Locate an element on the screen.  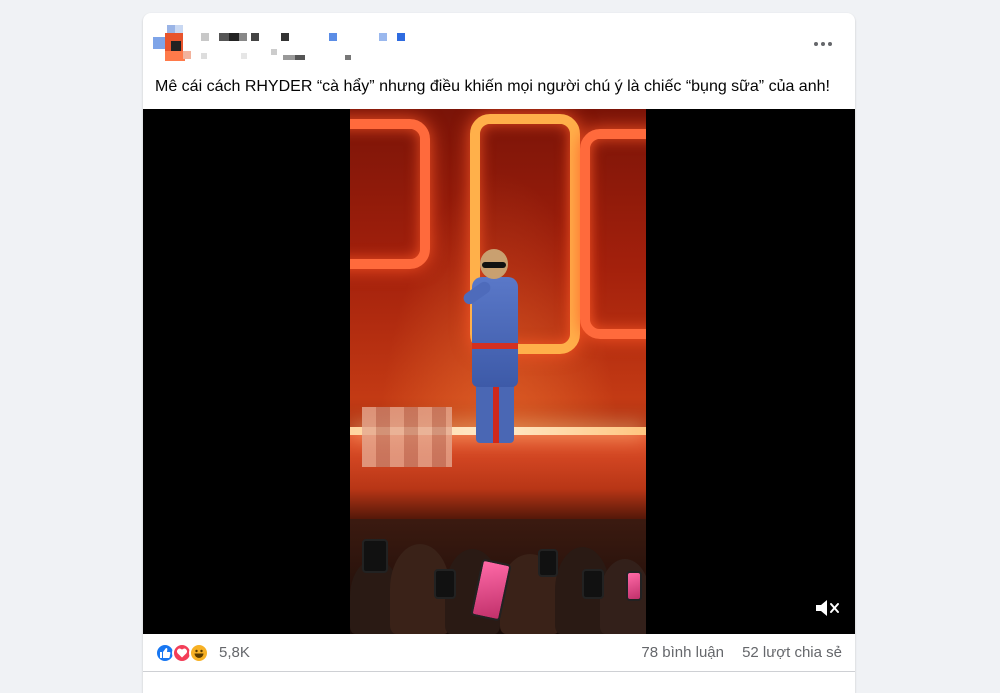
reaction-summary is located at coordinates (182, 653).